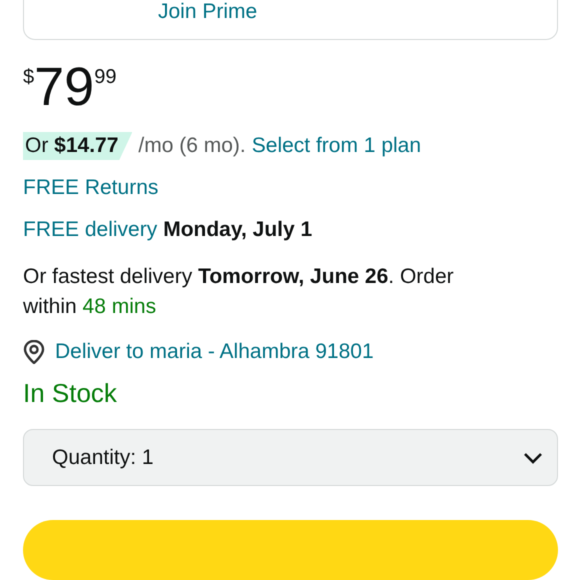 The width and height of the screenshot is (580, 580). Describe the element at coordinates (77, 146) in the screenshot. I see `installment-offer: Or $14.77` at that location.